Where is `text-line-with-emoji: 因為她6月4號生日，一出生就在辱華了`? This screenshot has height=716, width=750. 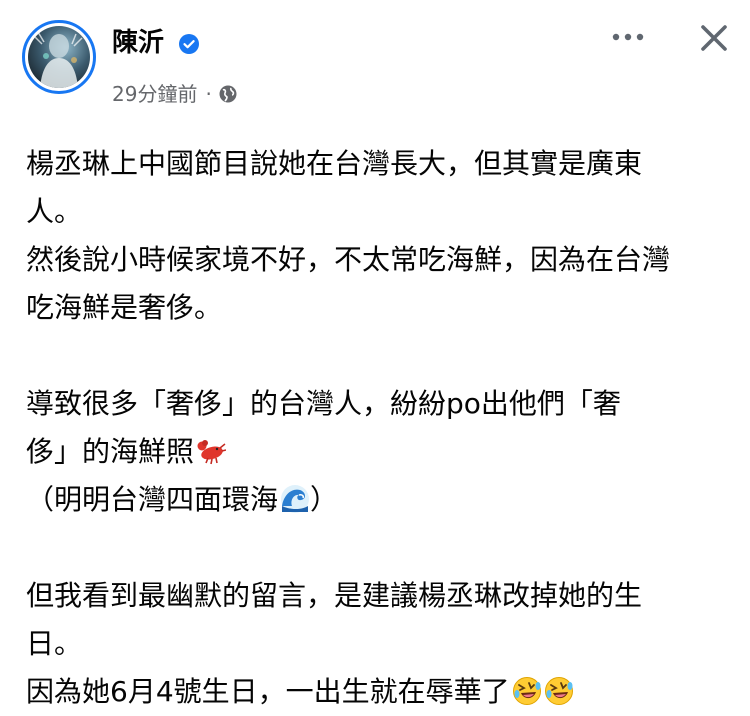
text-line-with-emoji: 因為她6月4號生日，一出生就在辱華了 is located at coordinates (376, 692).